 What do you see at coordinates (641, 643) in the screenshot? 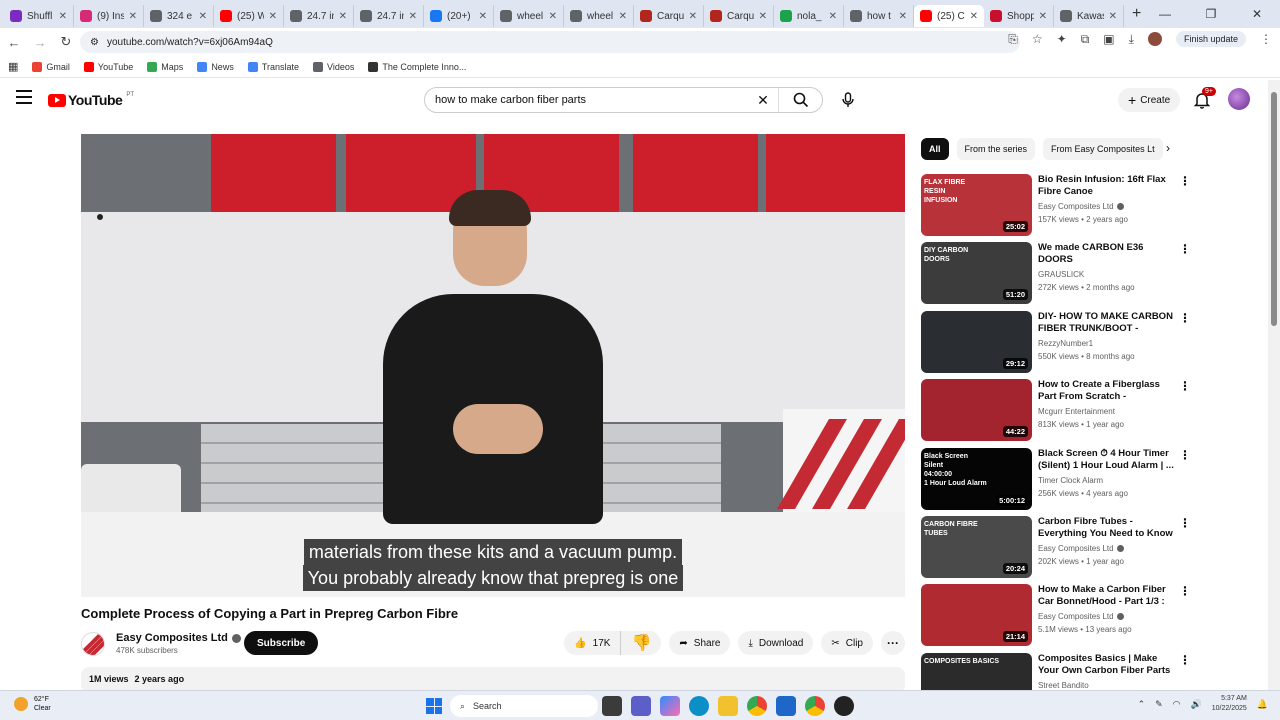
I see `dislike-button: 👎` at bounding box center [641, 643].